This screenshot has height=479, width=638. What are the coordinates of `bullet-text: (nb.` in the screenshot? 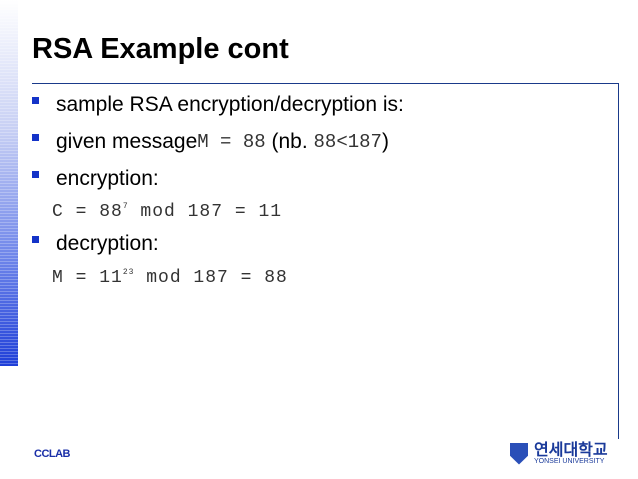 It's located at (289, 141).